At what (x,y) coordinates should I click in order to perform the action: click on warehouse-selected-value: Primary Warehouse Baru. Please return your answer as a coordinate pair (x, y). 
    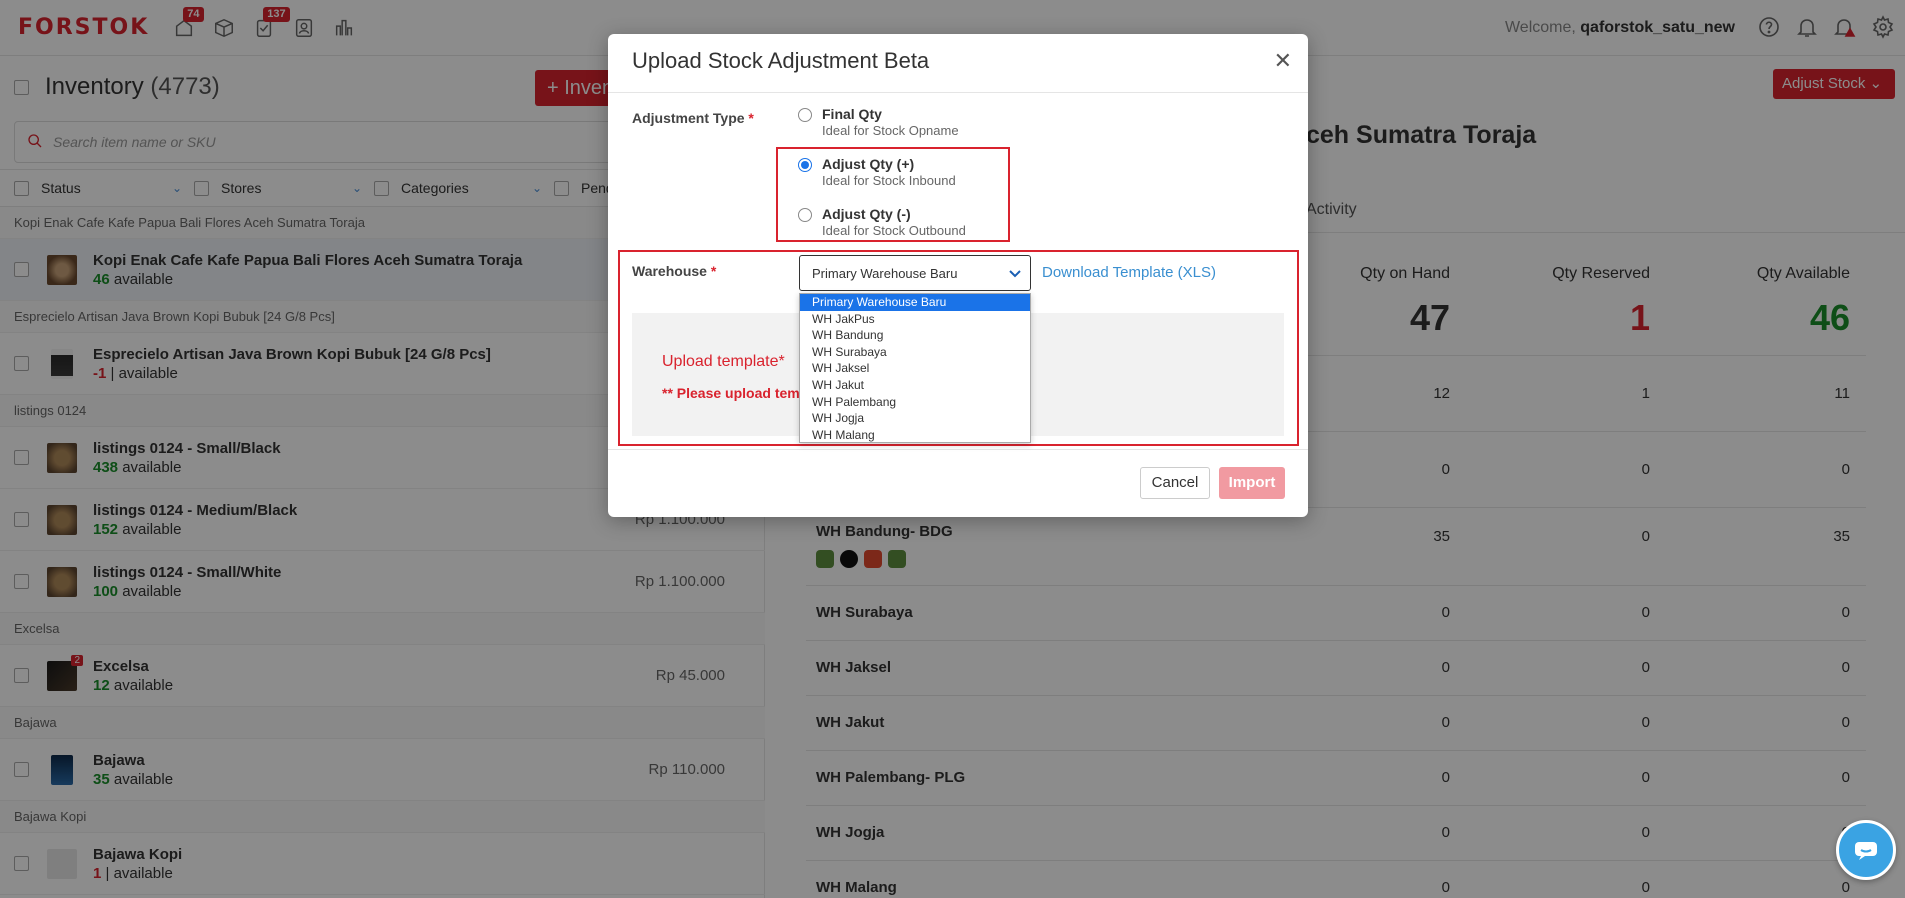
    Looking at the image, I should click on (885, 273).